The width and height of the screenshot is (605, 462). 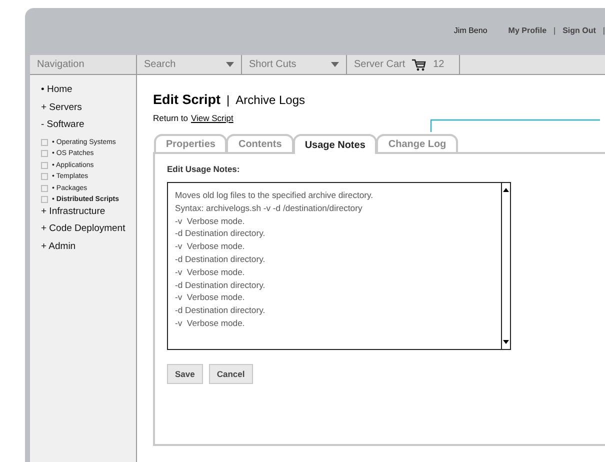 What do you see at coordinates (212, 118) in the screenshot?
I see `view-script-link: View Script` at bounding box center [212, 118].